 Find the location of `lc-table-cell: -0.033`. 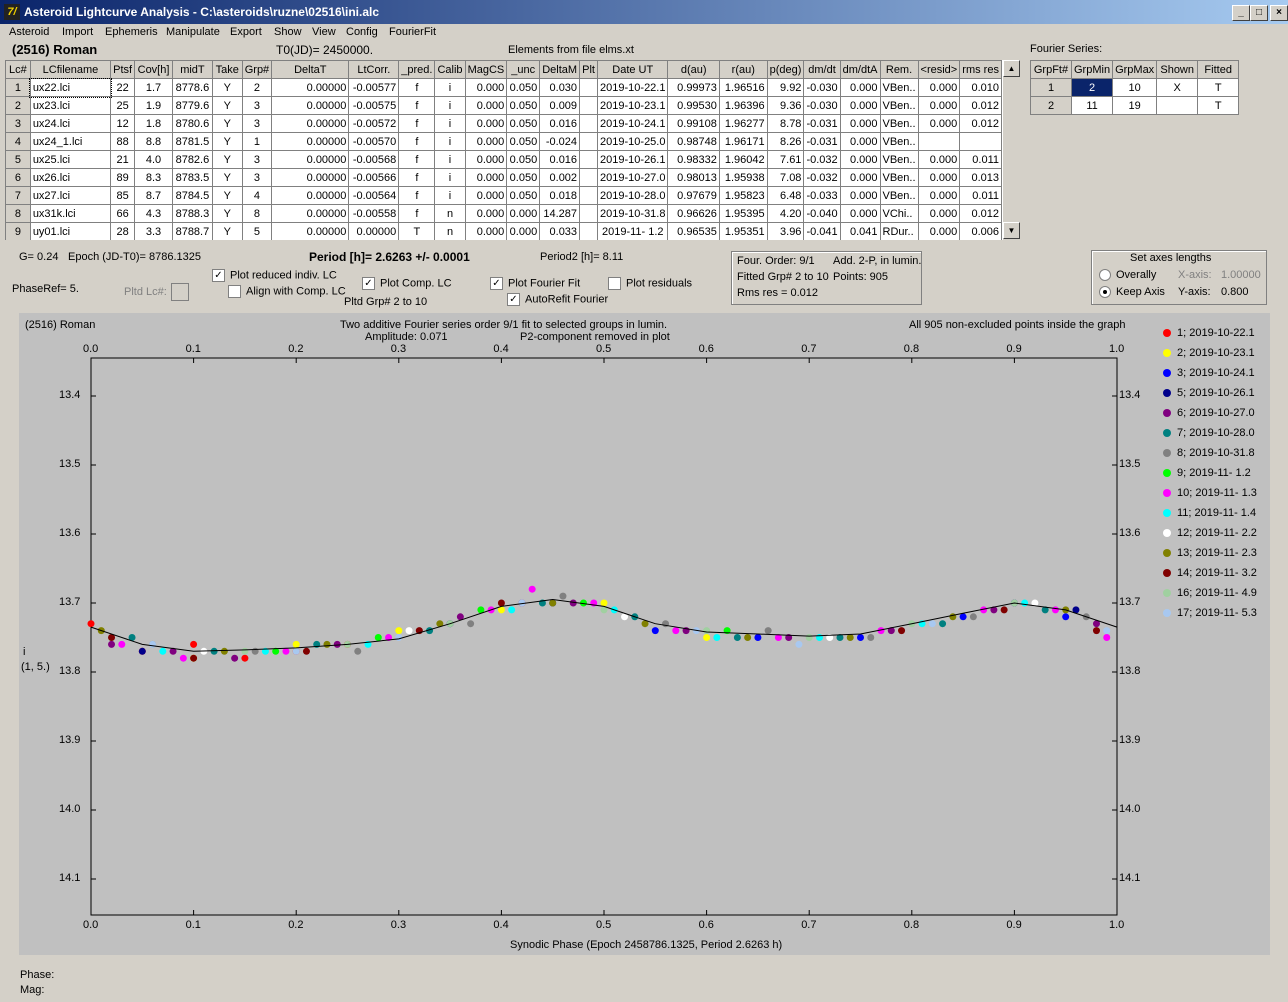

lc-table-cell: -0.033 is located at coordinates (822, 195).